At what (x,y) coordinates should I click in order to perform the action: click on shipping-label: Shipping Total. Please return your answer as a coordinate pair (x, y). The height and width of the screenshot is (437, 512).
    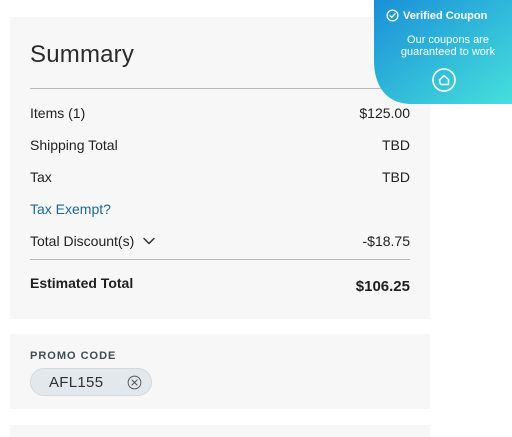
    Looking at the image, I should click on (74, 145).